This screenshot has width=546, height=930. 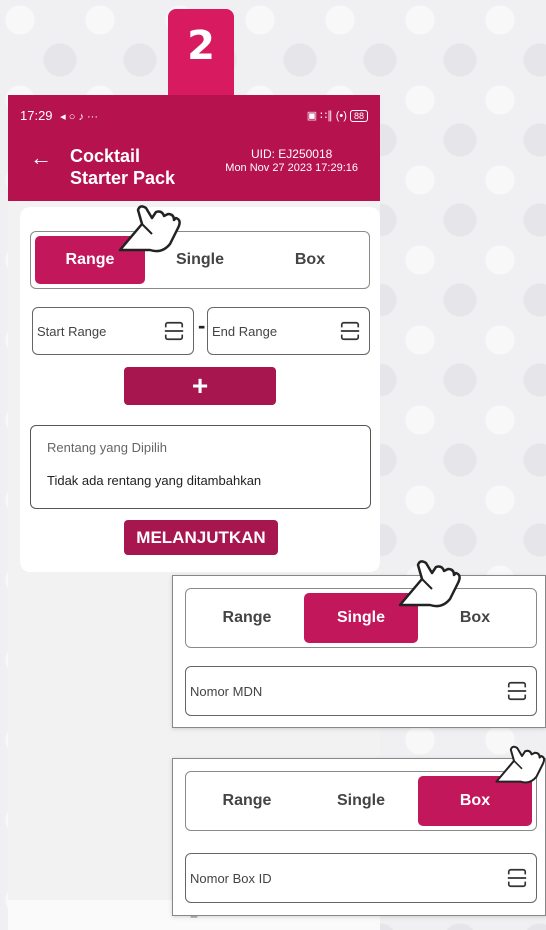 I want to click on back-button: ←, so click(x=41, y=158).